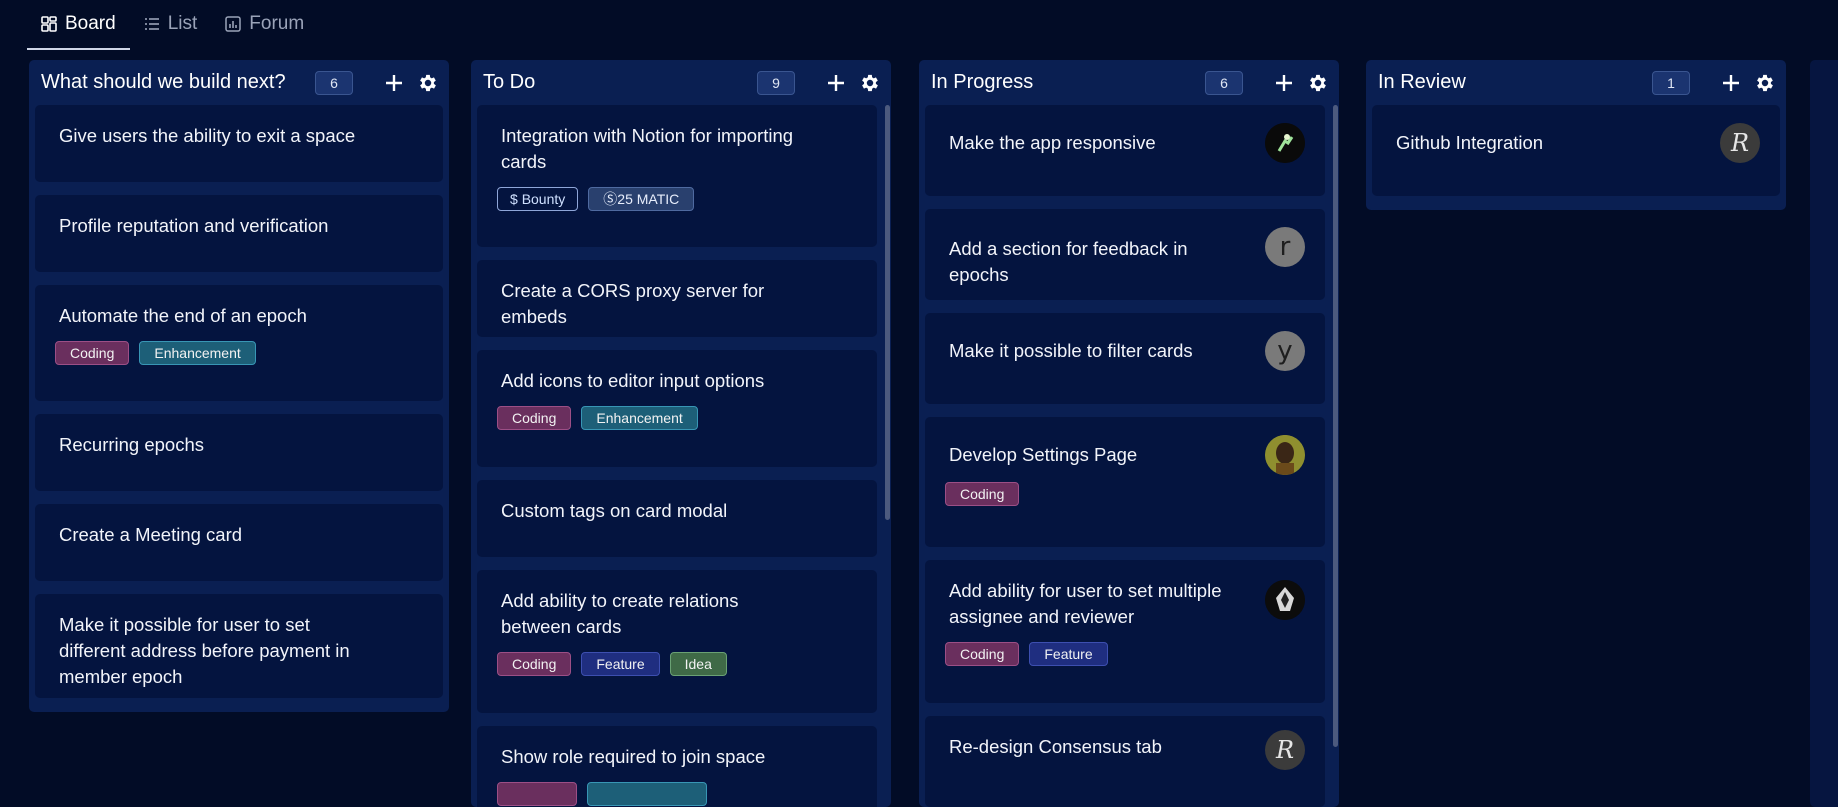 This screenshot has width=1838, height=807. Describe the element at coordinates (1576, 150) in the screenshot. I see `card: Github Integration R` at that location.